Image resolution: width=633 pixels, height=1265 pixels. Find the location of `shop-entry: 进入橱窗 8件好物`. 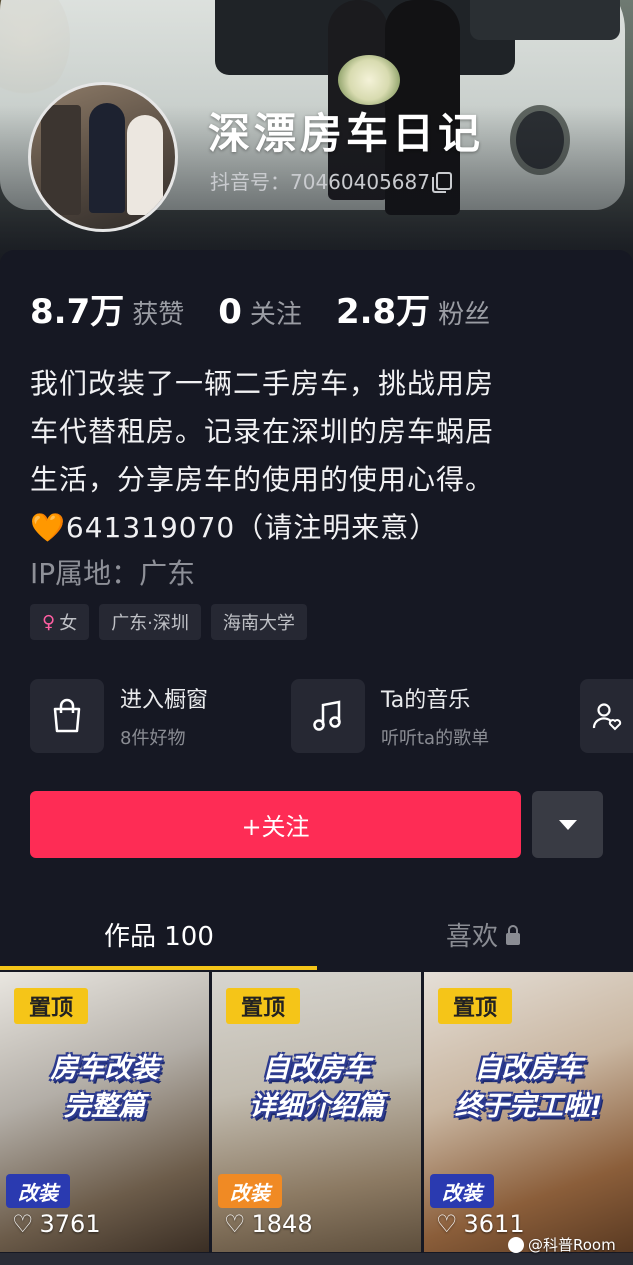

shop-entry: 进入橱窗 8件好物 is located at coordinates (119, 716).